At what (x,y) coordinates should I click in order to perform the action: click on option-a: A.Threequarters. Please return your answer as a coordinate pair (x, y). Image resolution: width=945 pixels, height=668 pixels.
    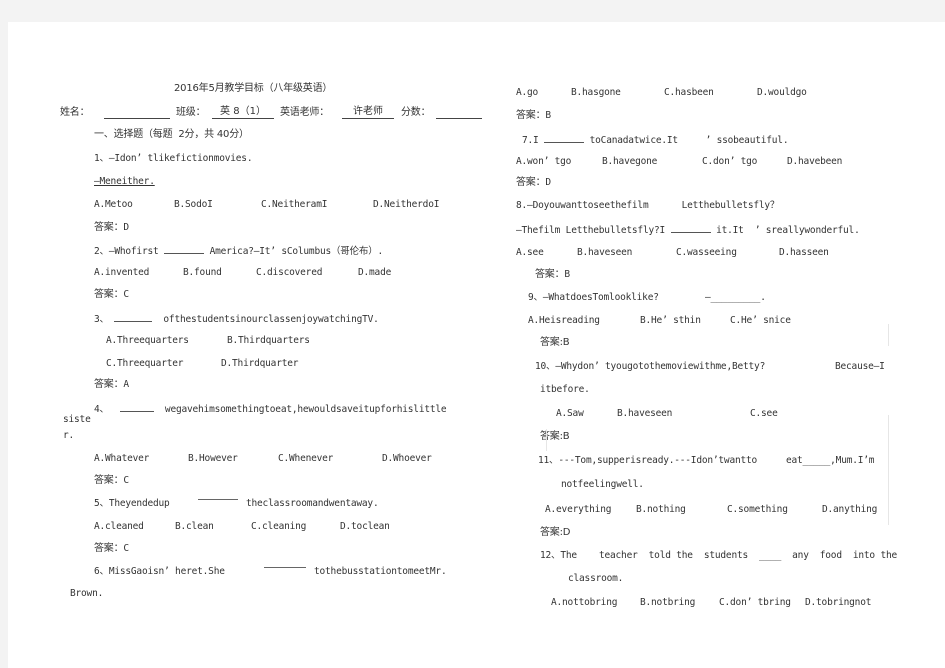
    Looking at the image, I should click on (147, 341).